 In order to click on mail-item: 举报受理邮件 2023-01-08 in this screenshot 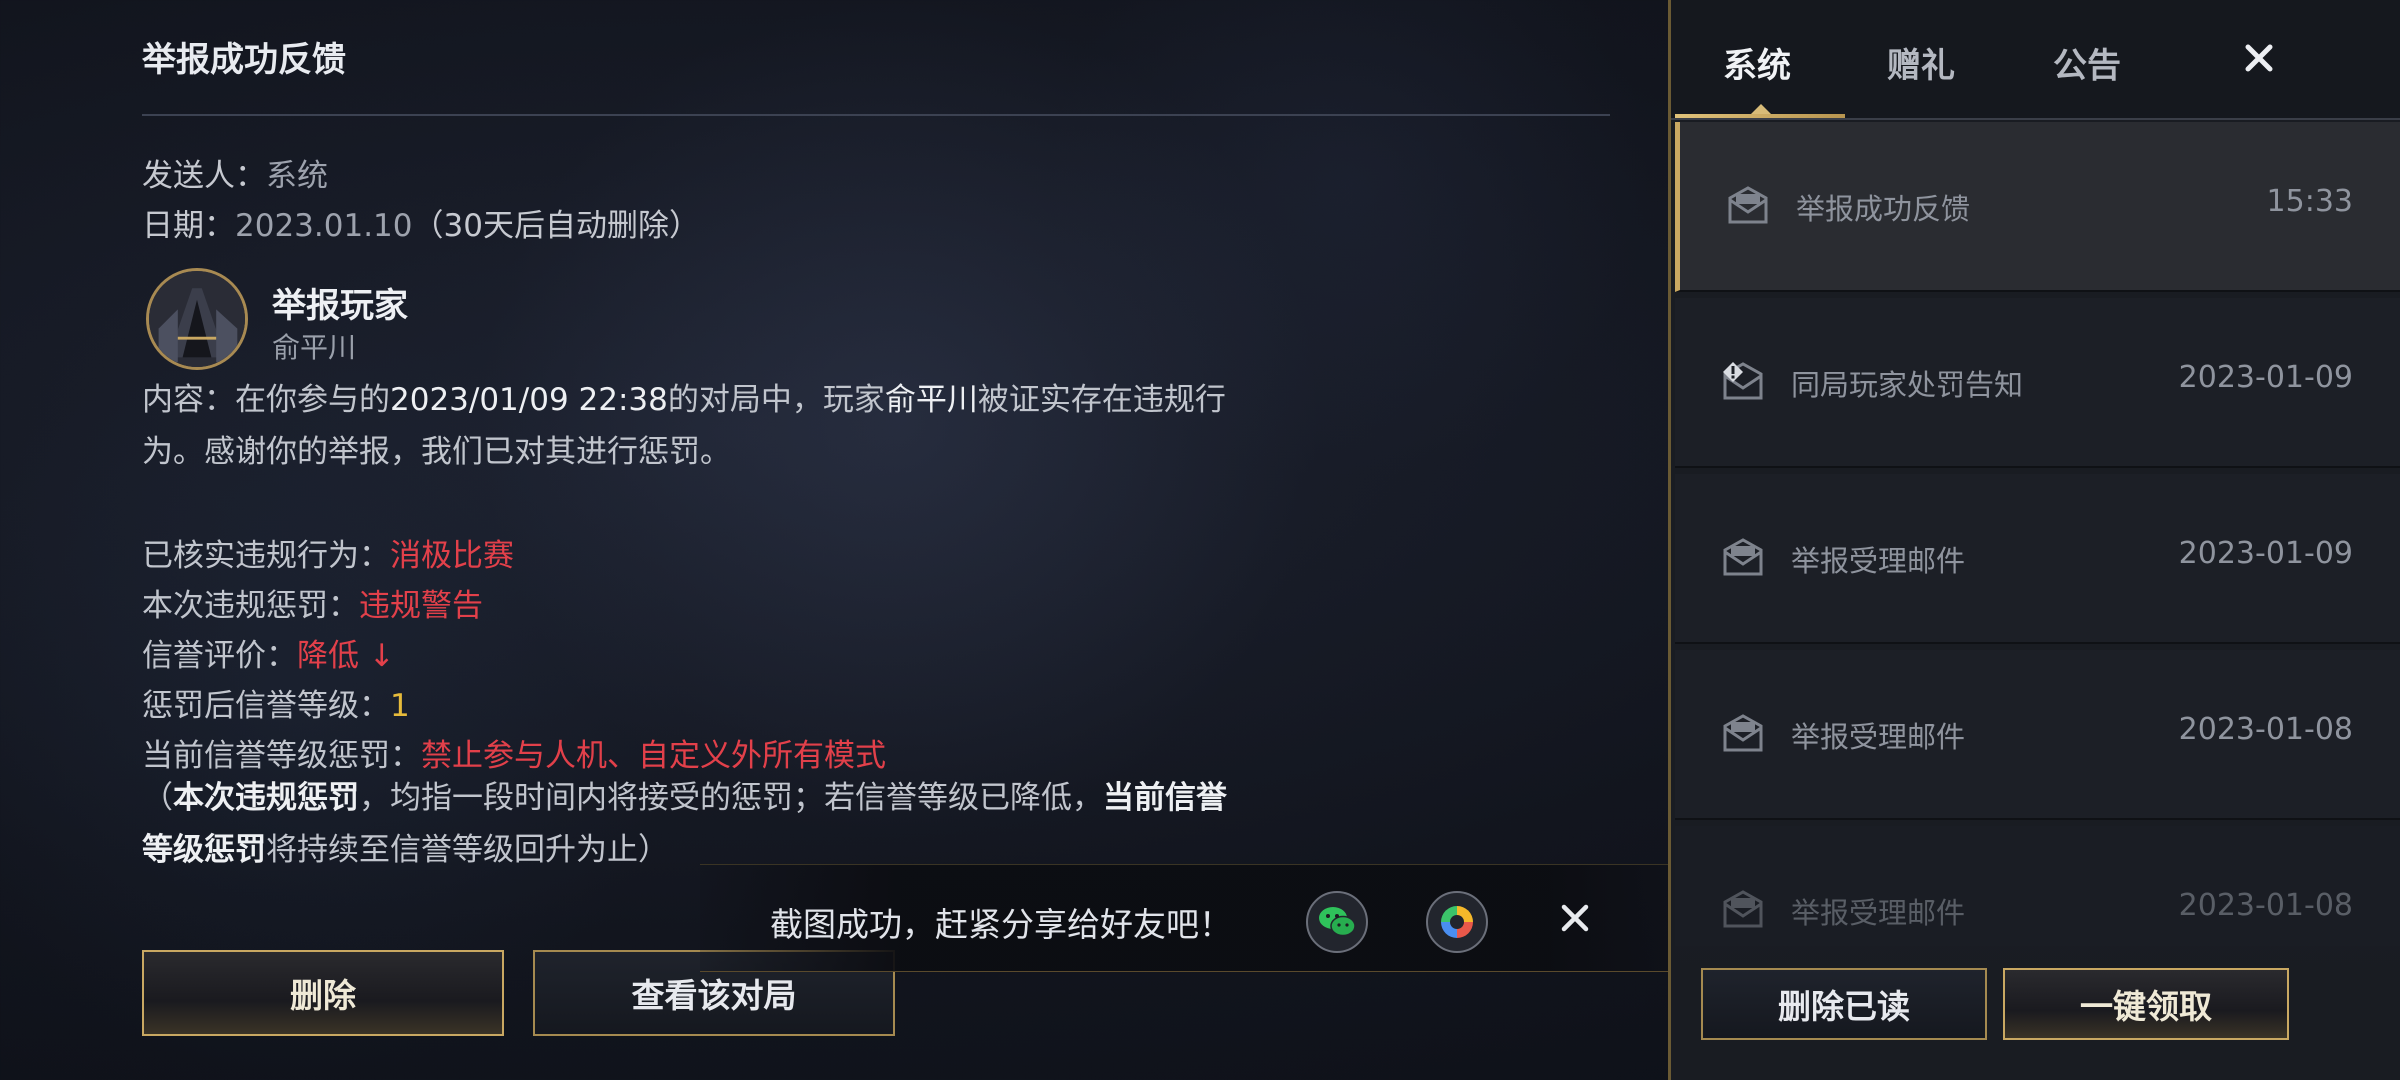, I will do `click(2037, 735)`.